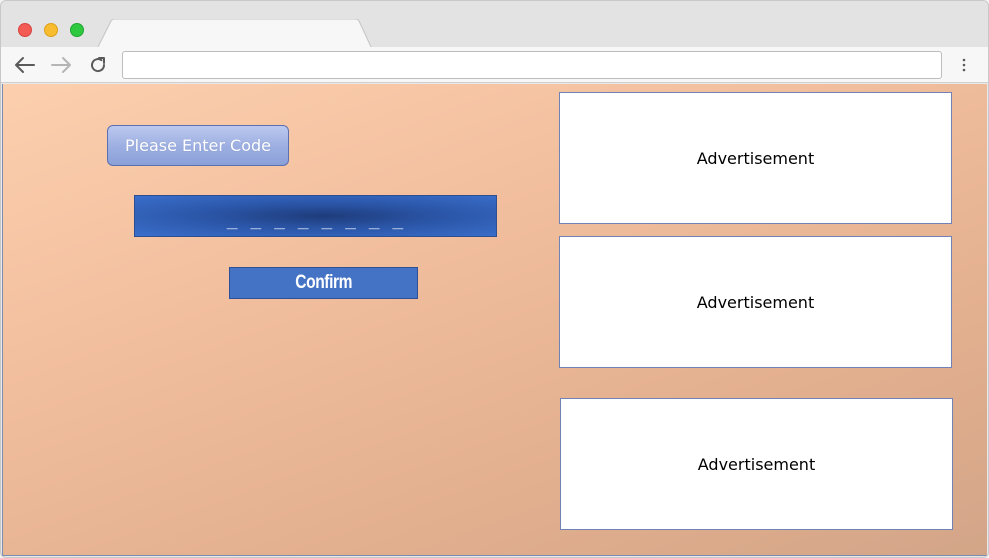 This screenshot has height=558, width=989. I want to click on forward-button, so click(61, 65).